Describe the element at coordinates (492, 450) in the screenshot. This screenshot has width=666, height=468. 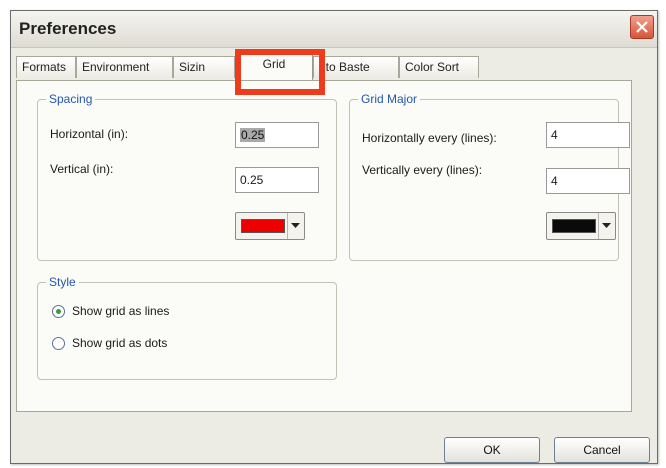
I see `ok-button: OK` at that location.